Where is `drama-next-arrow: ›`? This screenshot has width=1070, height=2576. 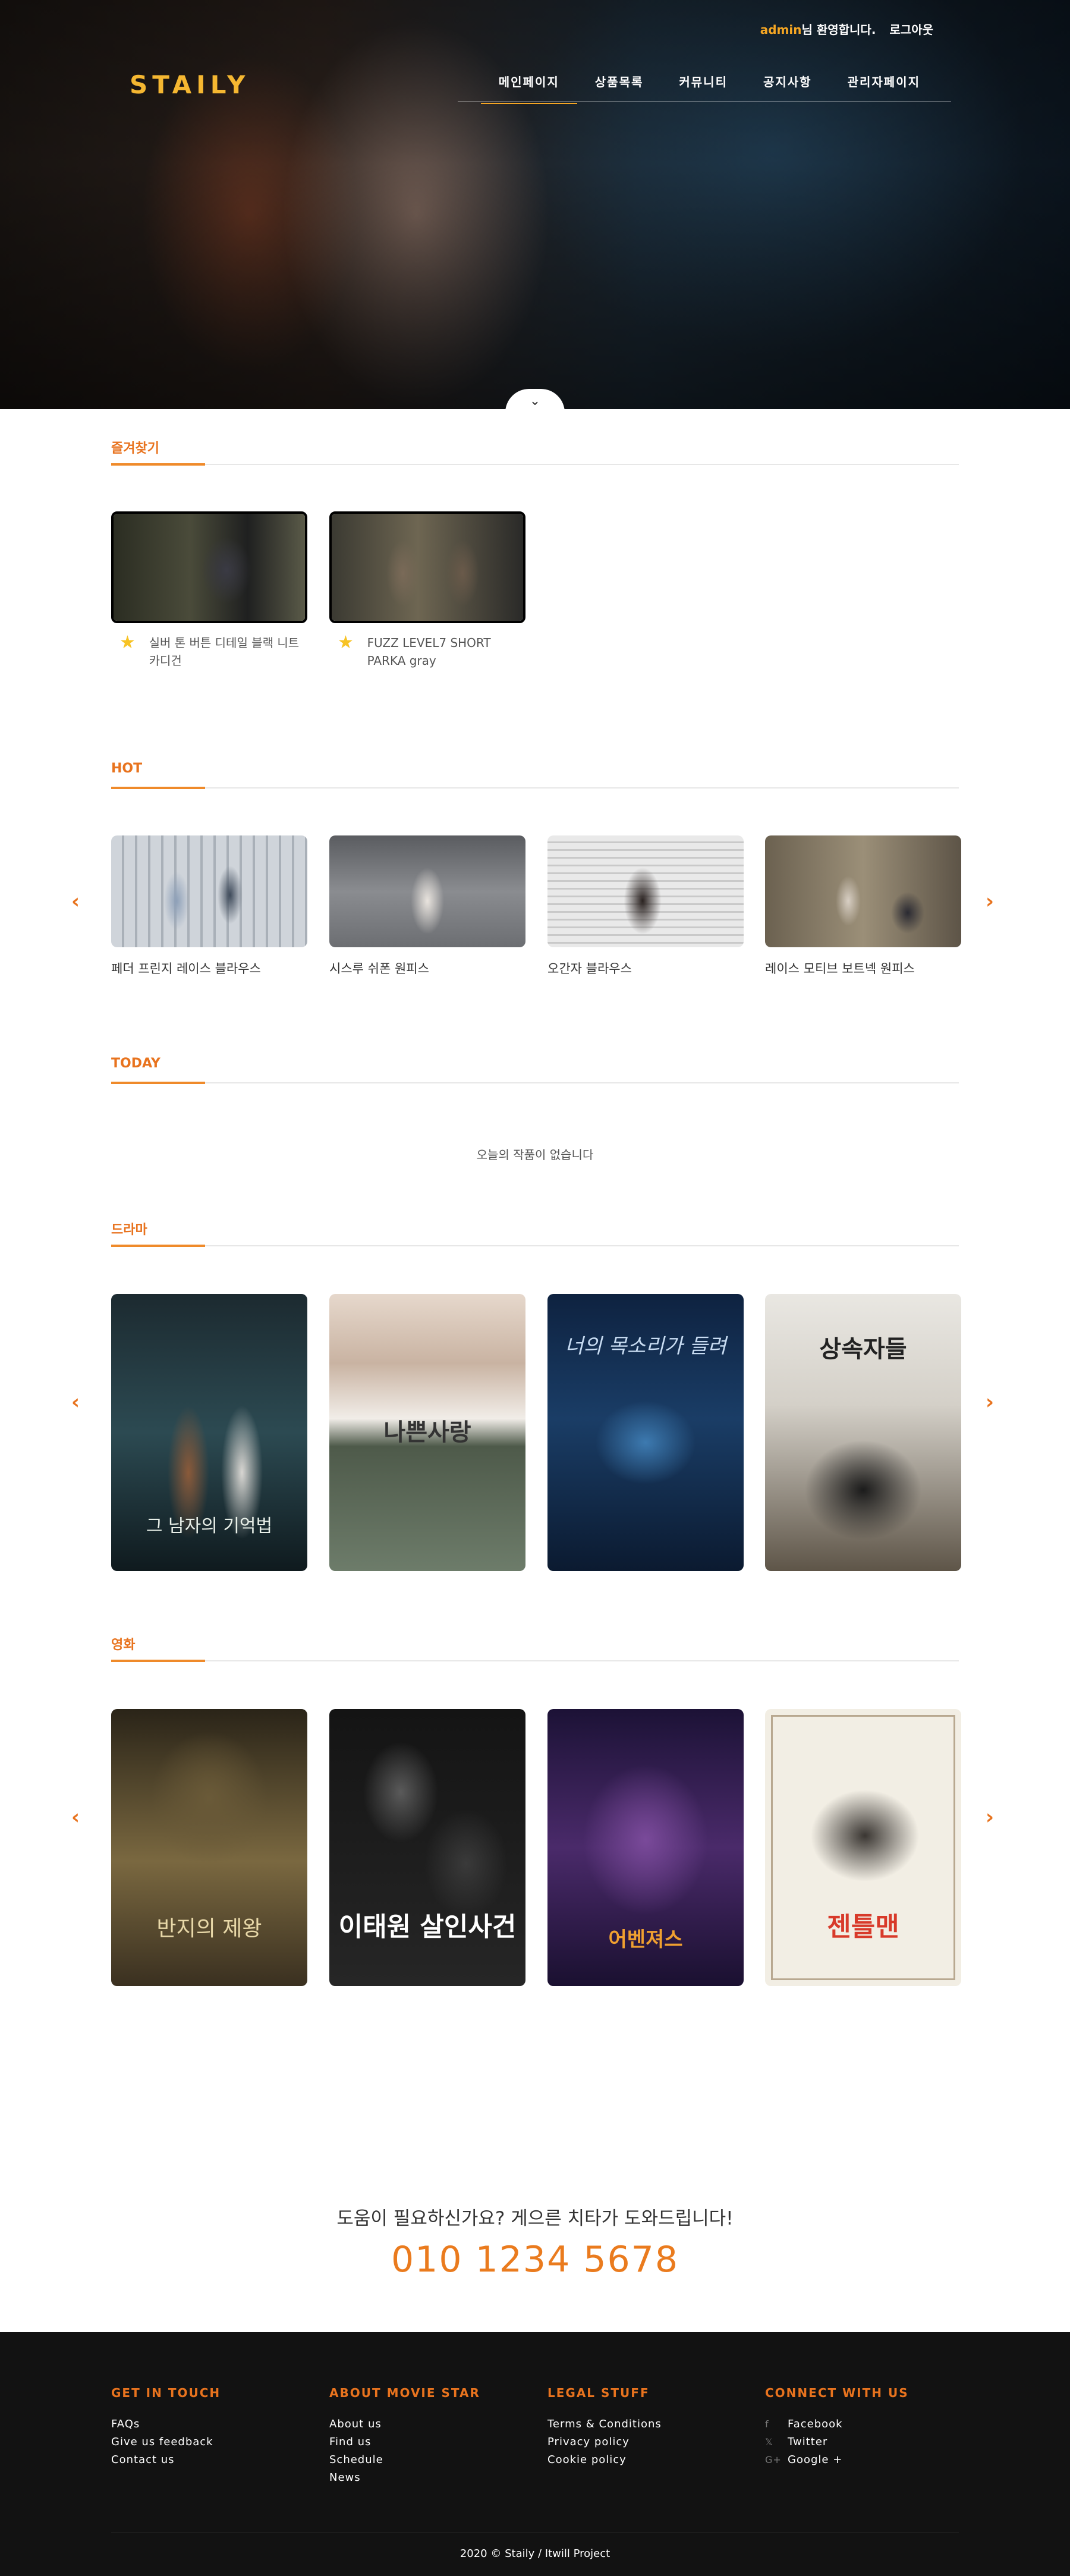
drama-next-arrow: › is located at coordinates (990, 1402).